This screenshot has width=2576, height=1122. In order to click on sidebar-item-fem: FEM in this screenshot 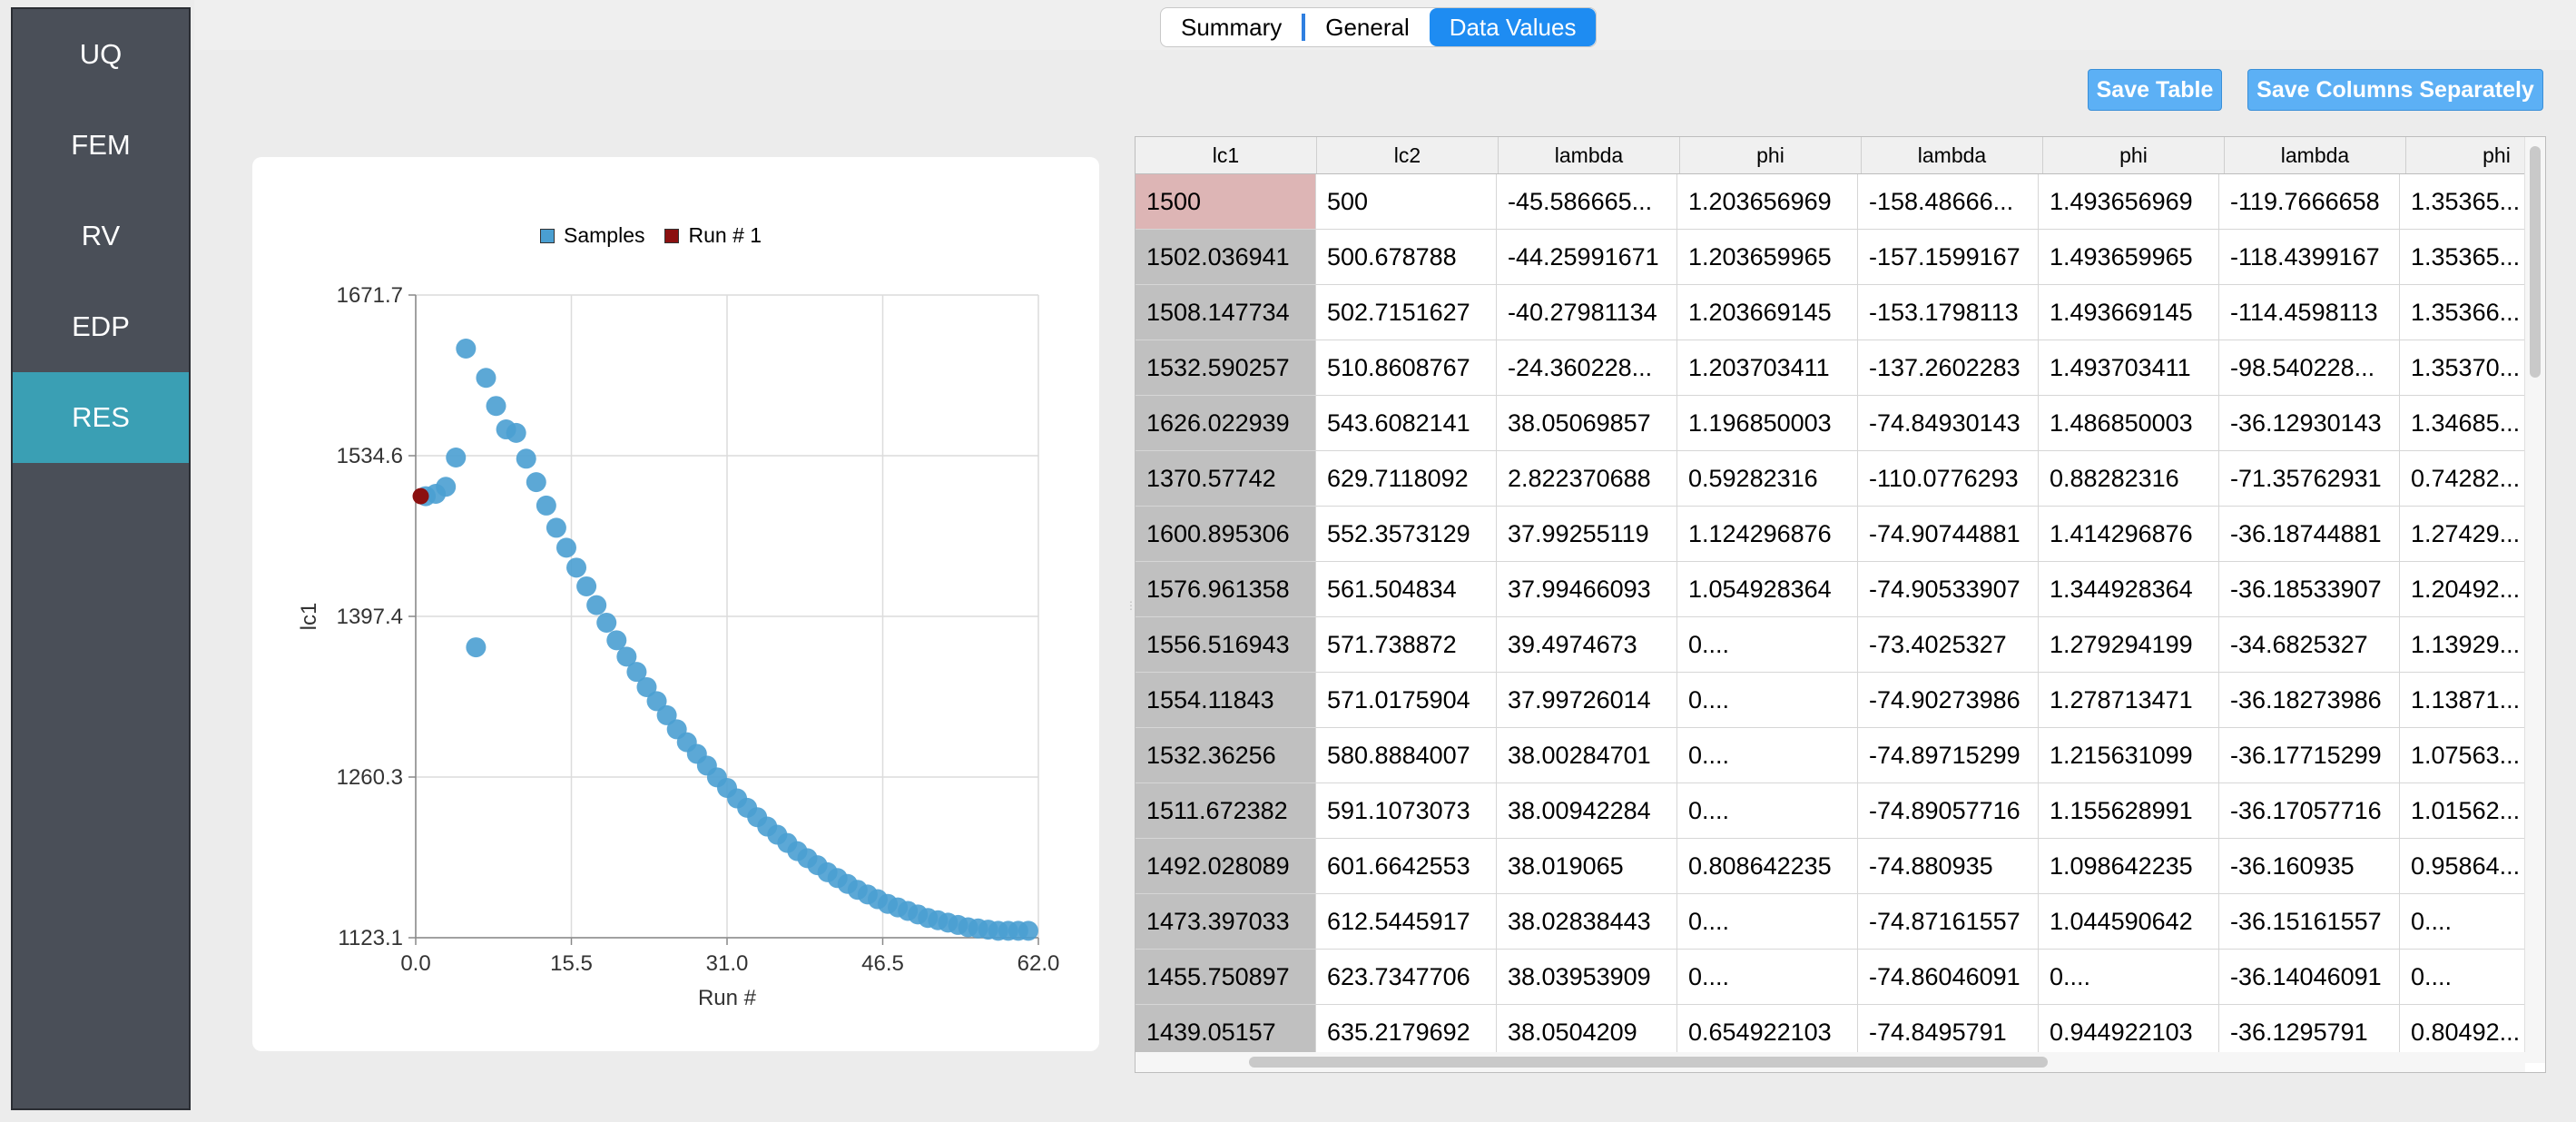, I will do `click(101, 145)`.